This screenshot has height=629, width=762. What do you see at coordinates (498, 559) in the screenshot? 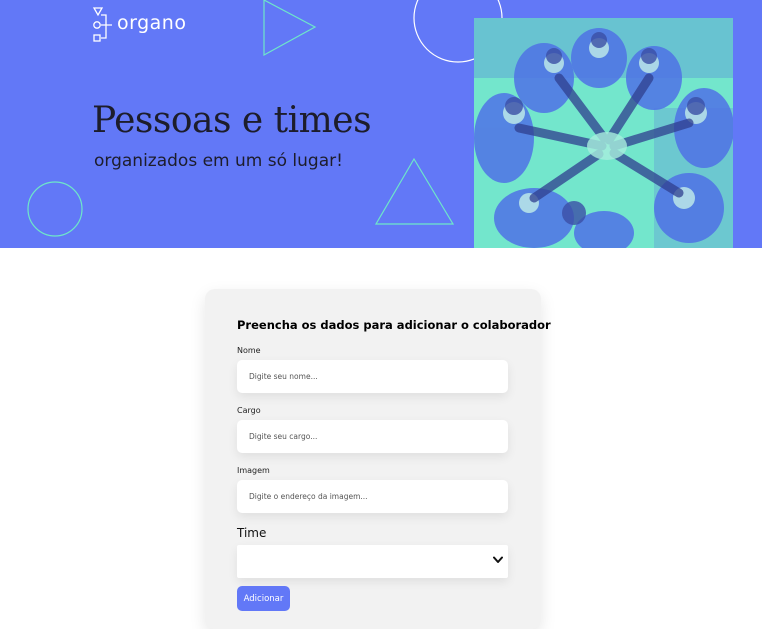
I see `chevron-down-icon` at bounding box center [498, 559].